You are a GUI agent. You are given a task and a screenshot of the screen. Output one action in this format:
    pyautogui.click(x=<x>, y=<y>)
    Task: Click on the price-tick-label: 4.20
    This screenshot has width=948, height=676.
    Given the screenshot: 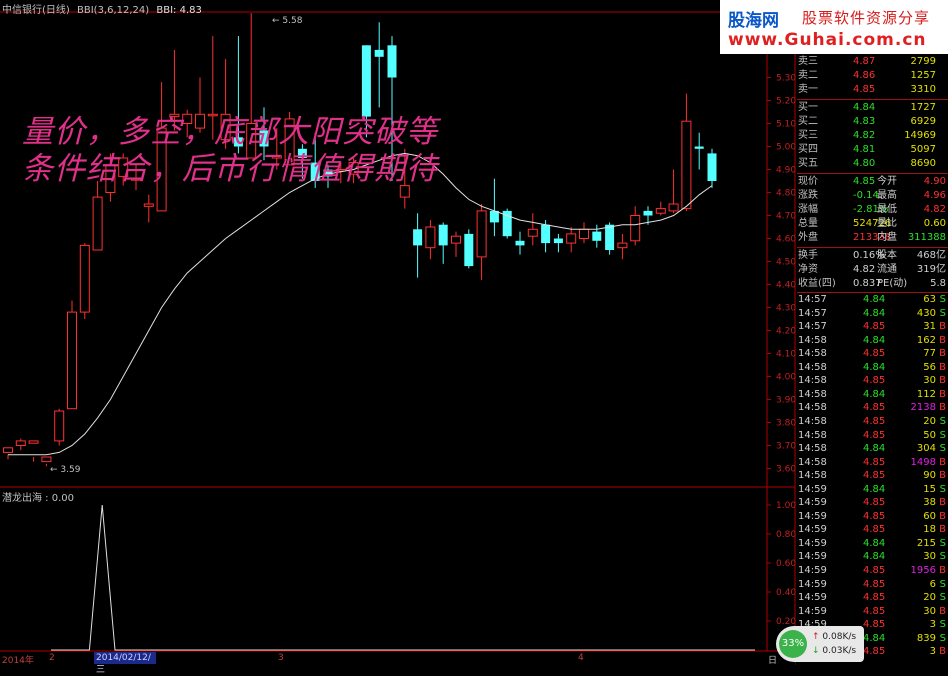 What is the action you would take?
    pyautogui.click(x=786, y=332)
    